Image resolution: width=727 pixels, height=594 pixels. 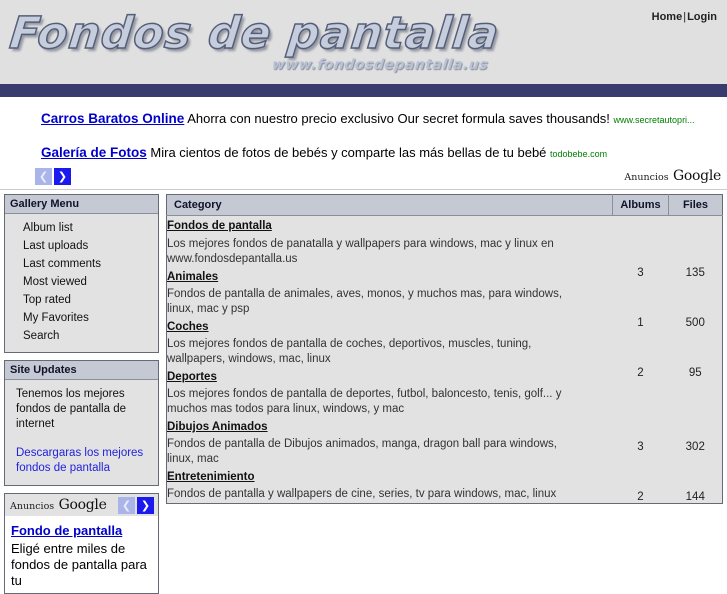 I want to click on category-files-count: 95, so click(x=695, y=373).